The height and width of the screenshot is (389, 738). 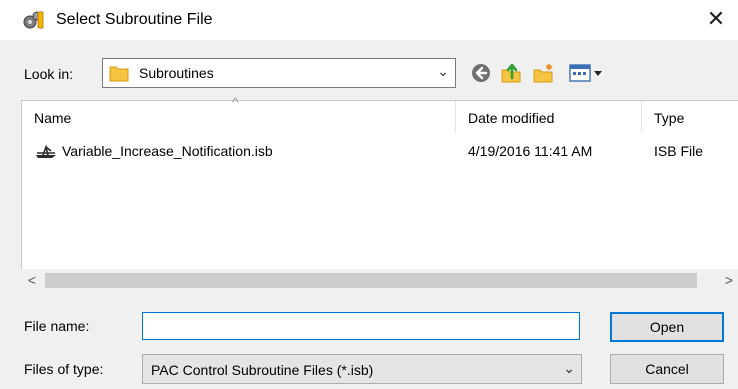 I want to click on date-modified-cell: 4/19/2016 11:41 AM, so click(x=530, y=151).